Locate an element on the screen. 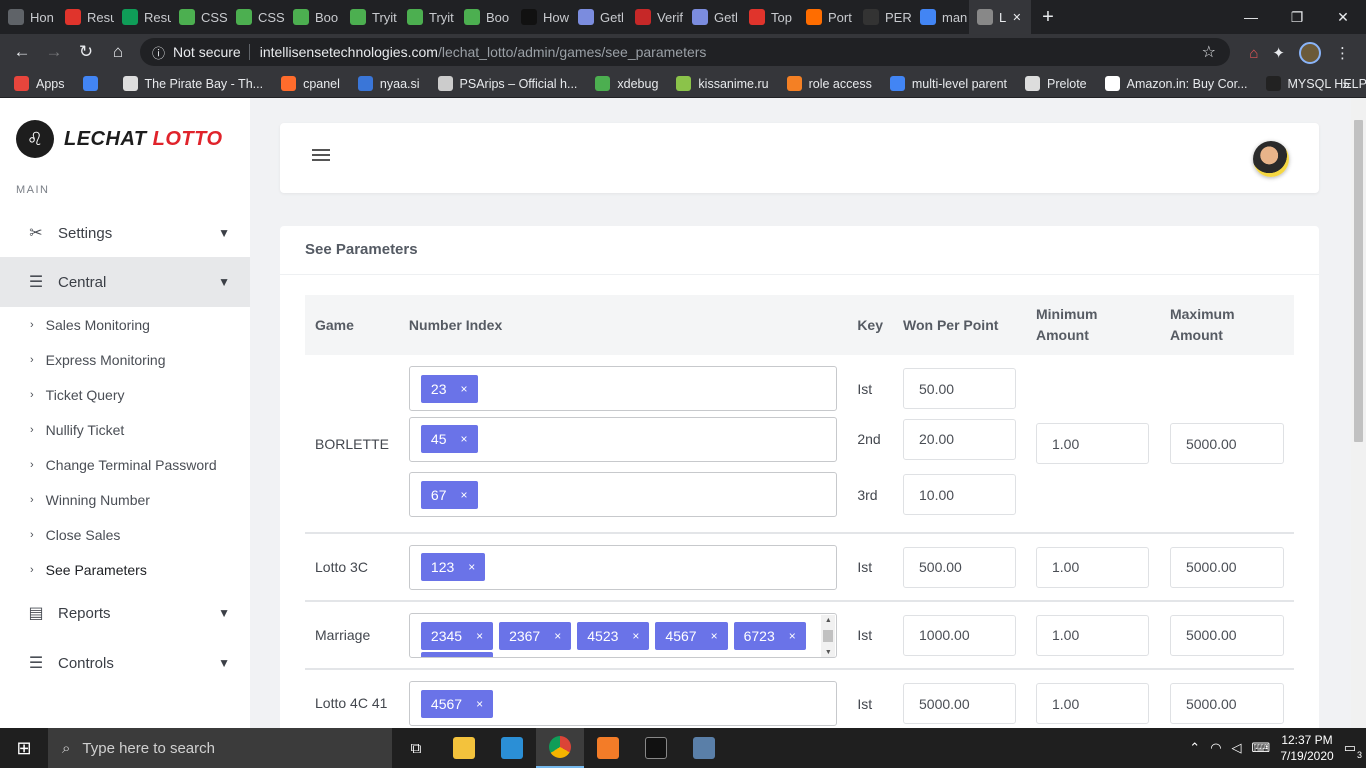 This screenshot has width=1366, height=768. windows-start-icon: ⊞ is located at coordinates (24, 748).